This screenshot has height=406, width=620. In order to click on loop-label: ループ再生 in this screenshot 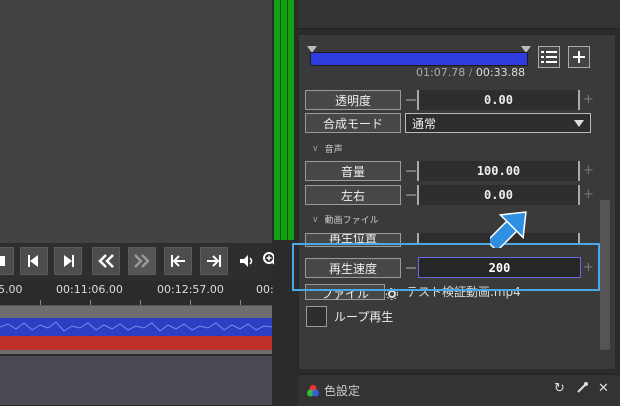, I will do `click(364, 317)`.